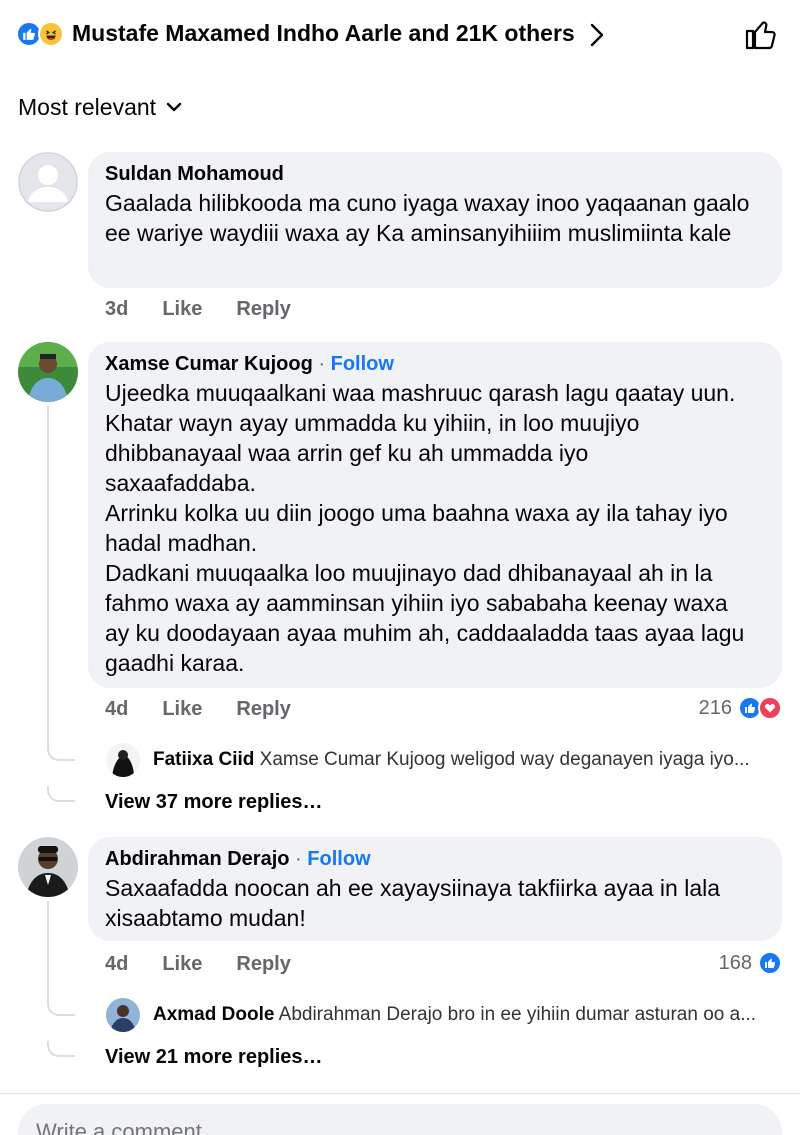 The width and height of the screenshot is (800, 1135). Describe the element at coordinates (213, 1014) in the screenshot. I see `reply-author: Axmad Doole` at that location.